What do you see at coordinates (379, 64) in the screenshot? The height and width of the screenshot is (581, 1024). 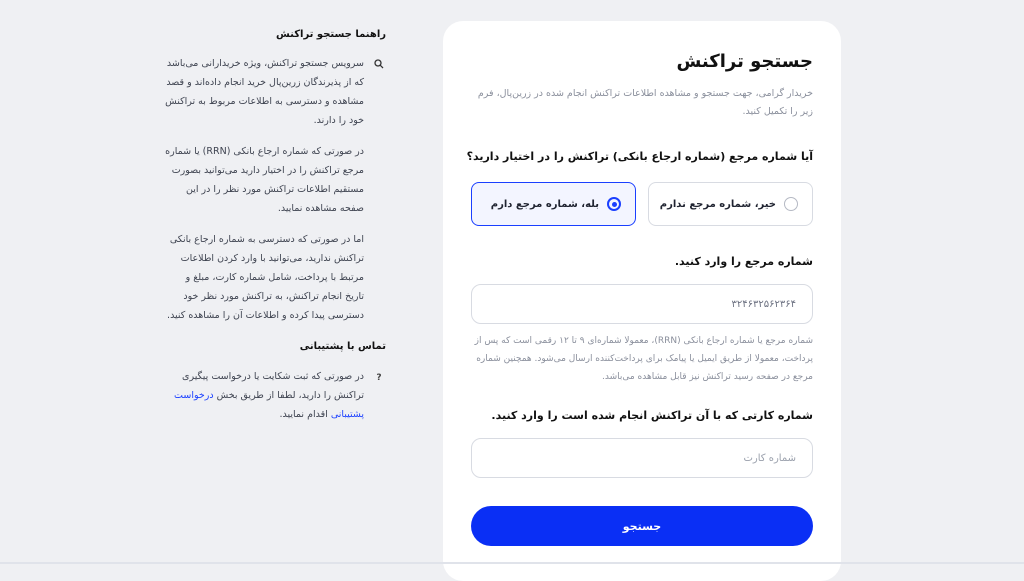 I see `search-icon` at bounding box center [379, 64].